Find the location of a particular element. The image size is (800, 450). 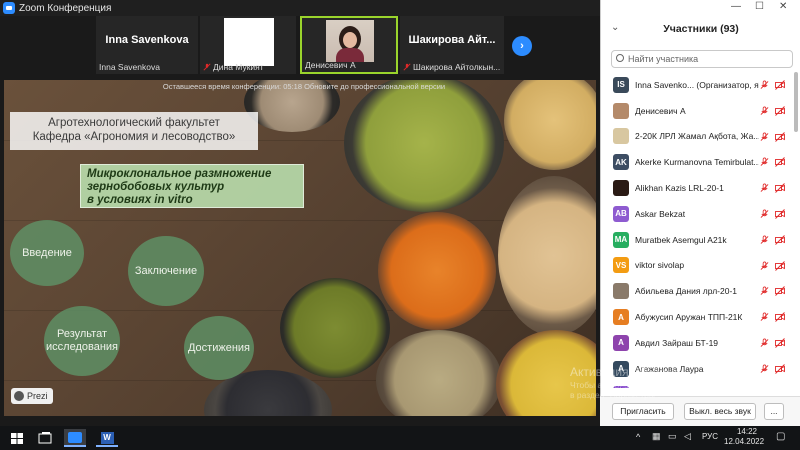

language-indicator: РУС is located at coordinates (710, 436).